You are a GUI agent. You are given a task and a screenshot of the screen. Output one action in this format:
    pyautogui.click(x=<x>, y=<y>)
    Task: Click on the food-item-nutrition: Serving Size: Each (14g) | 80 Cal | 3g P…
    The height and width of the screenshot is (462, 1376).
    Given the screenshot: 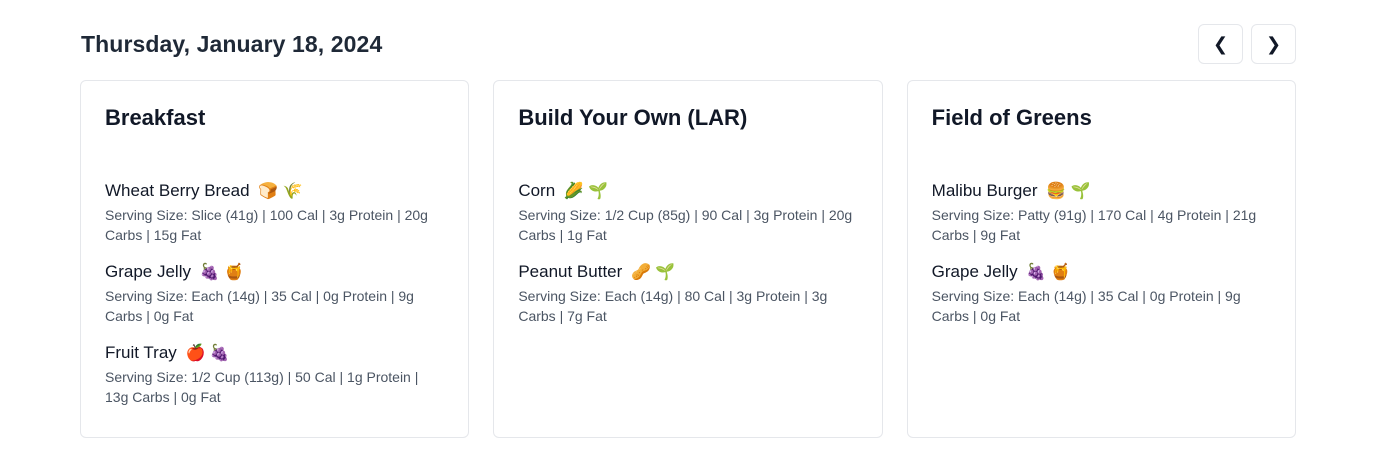 What is the action you would take?
    pyautogui.click(x=673, y=306)
    